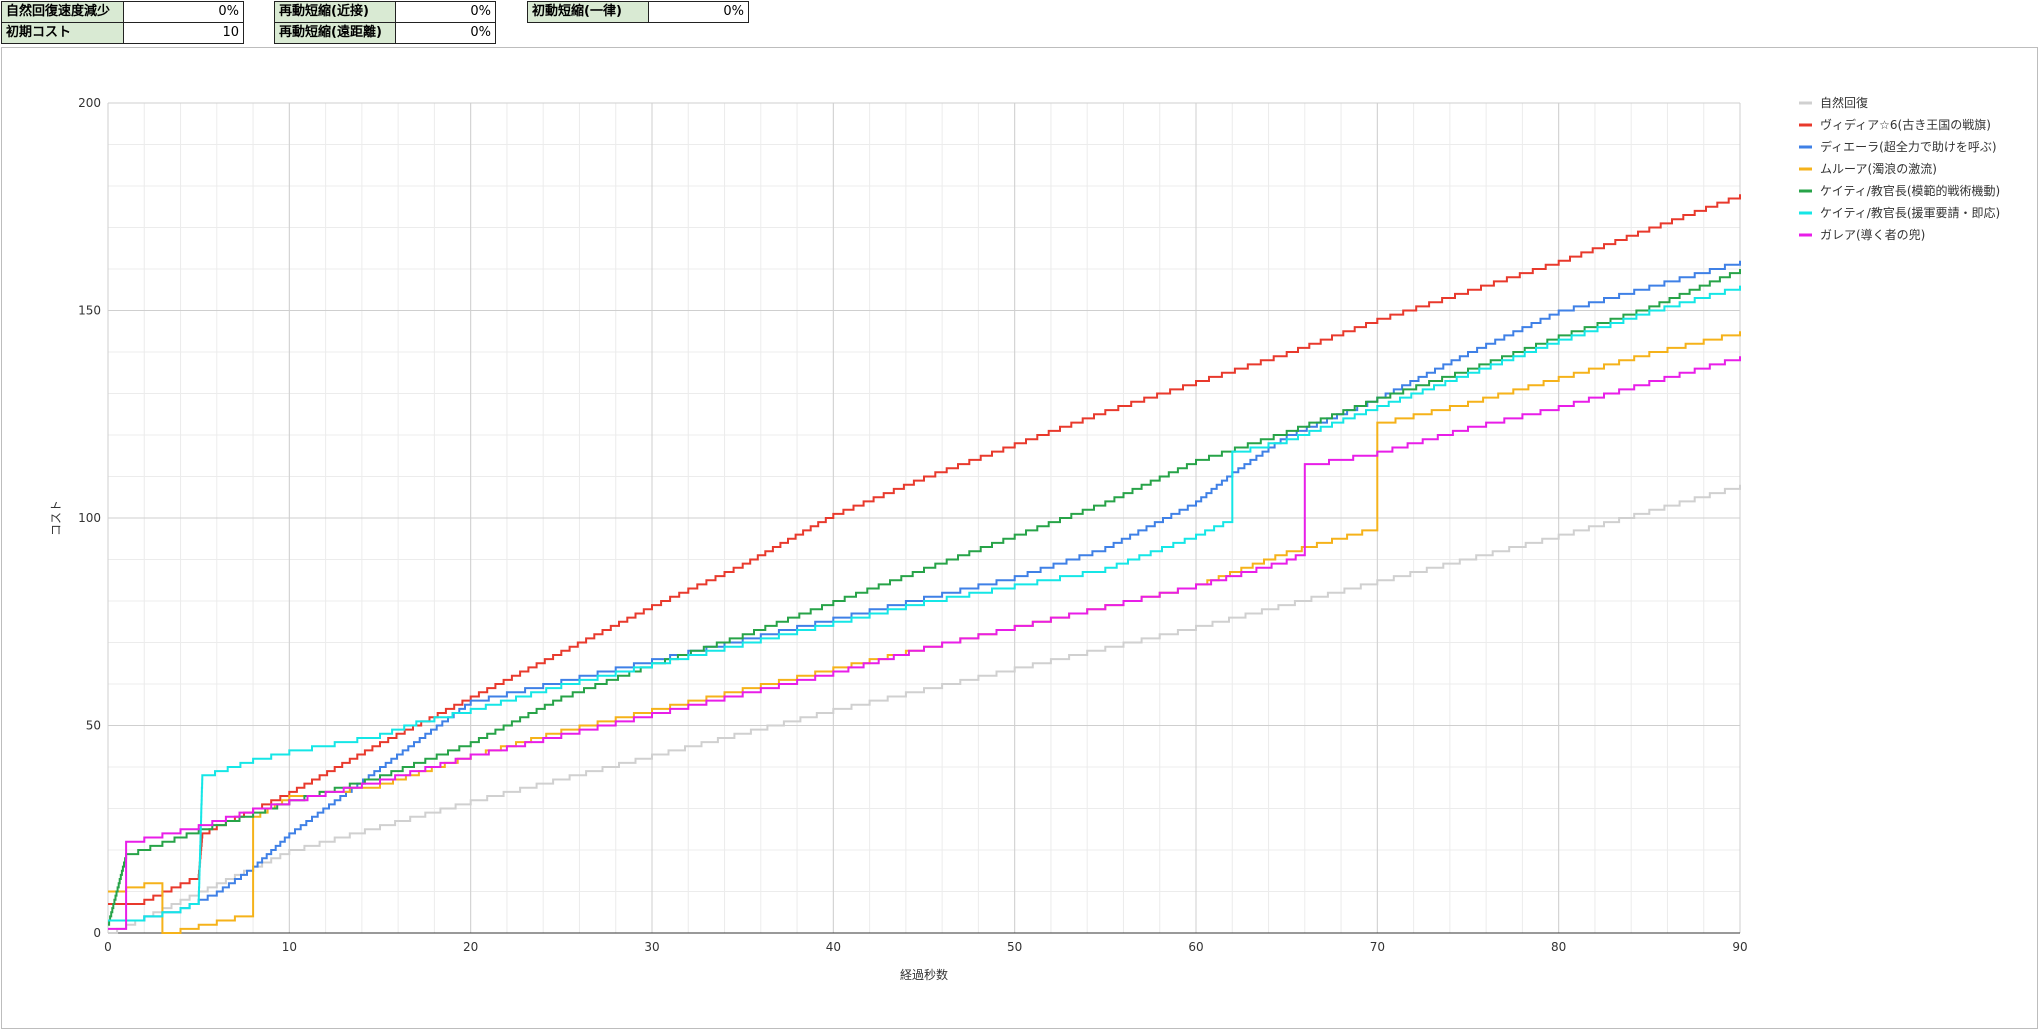 The height and width of the screenshot is (1030, 2040). I want to click on legend-label-1: ヴィディア☆6(古き王国の戦旗), so click(1905, 124).